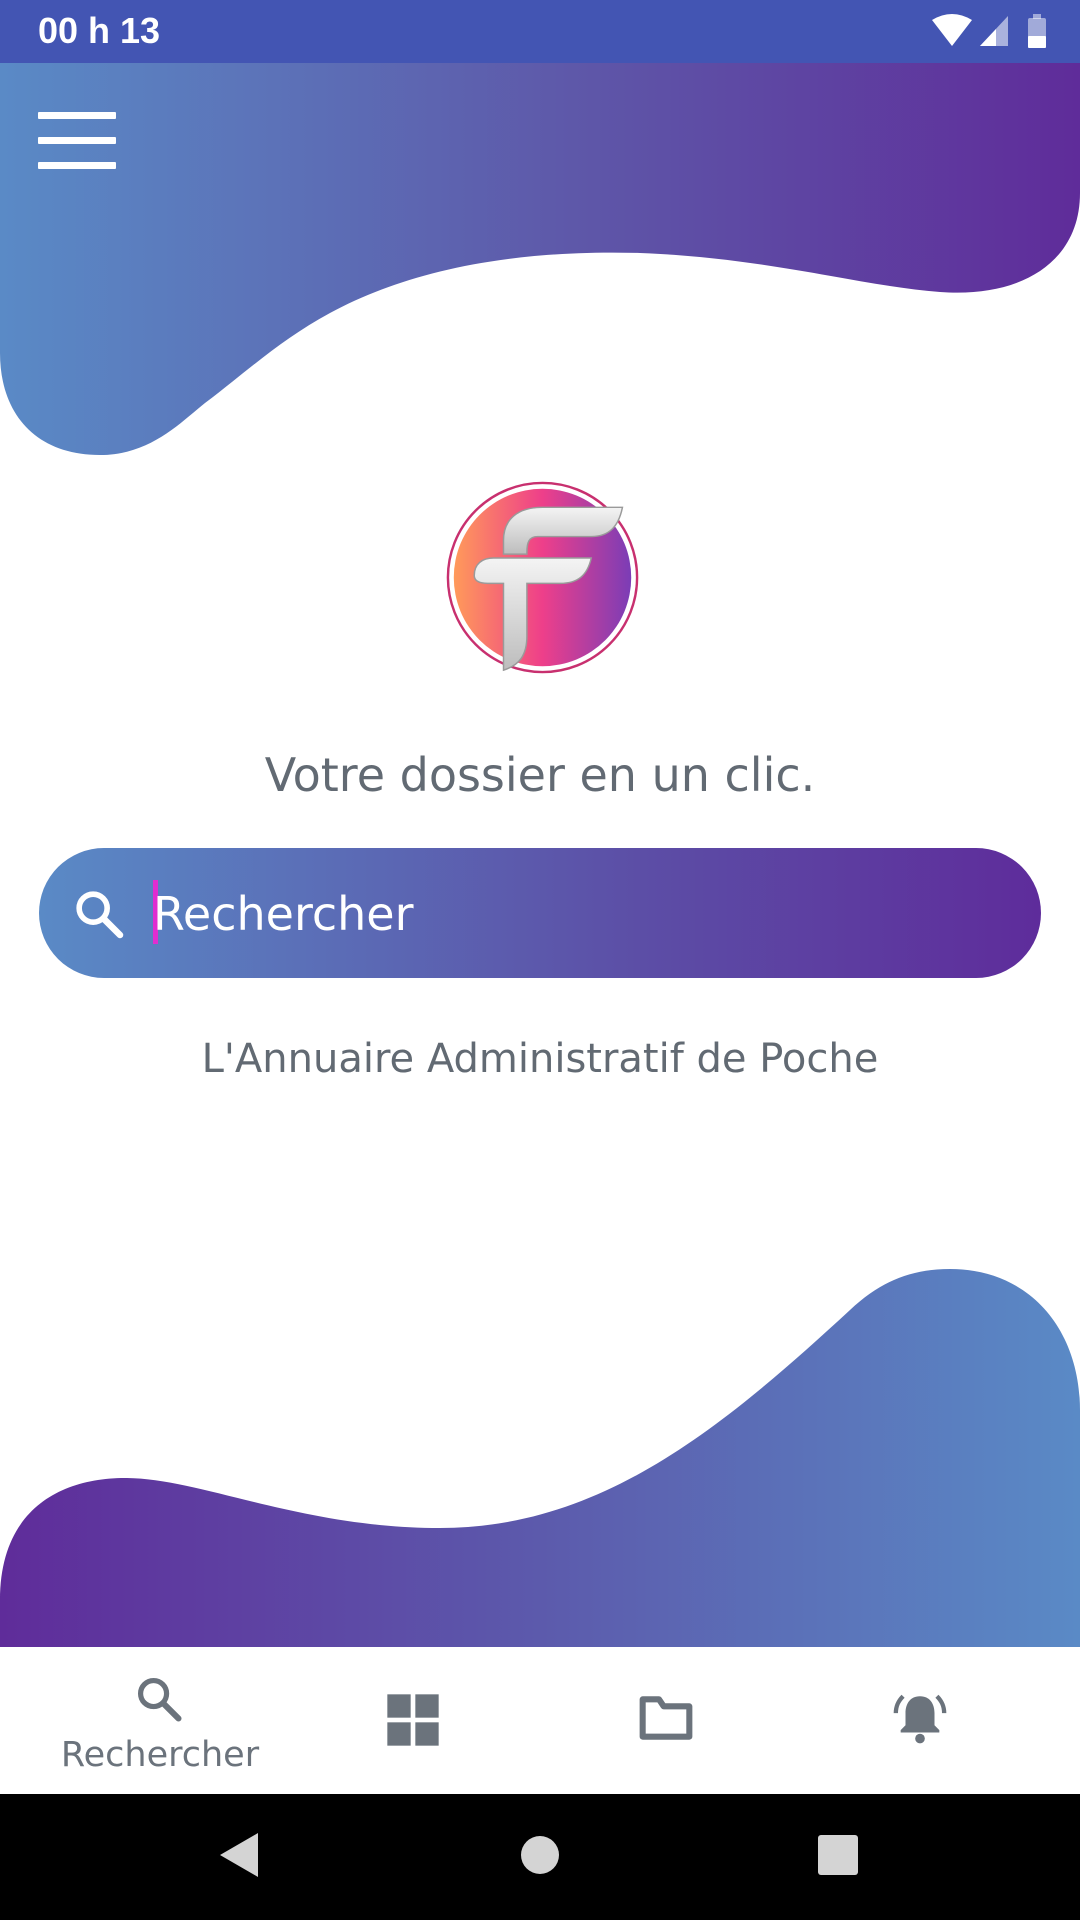 This screenshot has width=1080, height=1920. Describe the element at coordinates (838, 1855) in the screenshot. I see `recents-icon` at that location.